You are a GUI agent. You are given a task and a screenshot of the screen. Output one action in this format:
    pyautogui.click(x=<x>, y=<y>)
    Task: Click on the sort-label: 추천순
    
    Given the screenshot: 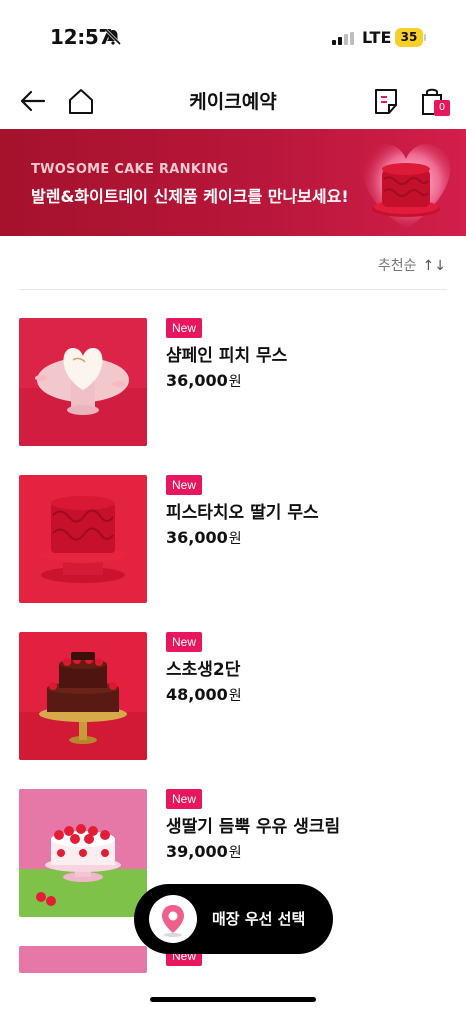 What is the action you would take?
    pyautogui.click(x=397, y=266)
    